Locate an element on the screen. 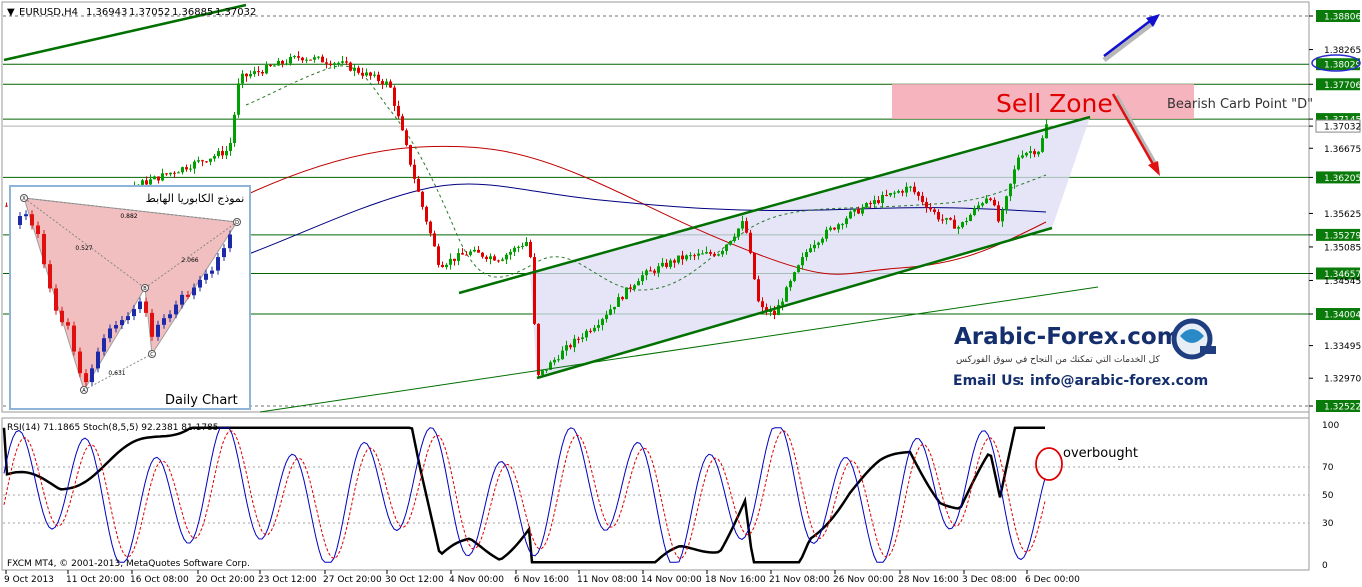  time-tick-label: 14 Nov 00:00 is located at coordinates (671, 580).